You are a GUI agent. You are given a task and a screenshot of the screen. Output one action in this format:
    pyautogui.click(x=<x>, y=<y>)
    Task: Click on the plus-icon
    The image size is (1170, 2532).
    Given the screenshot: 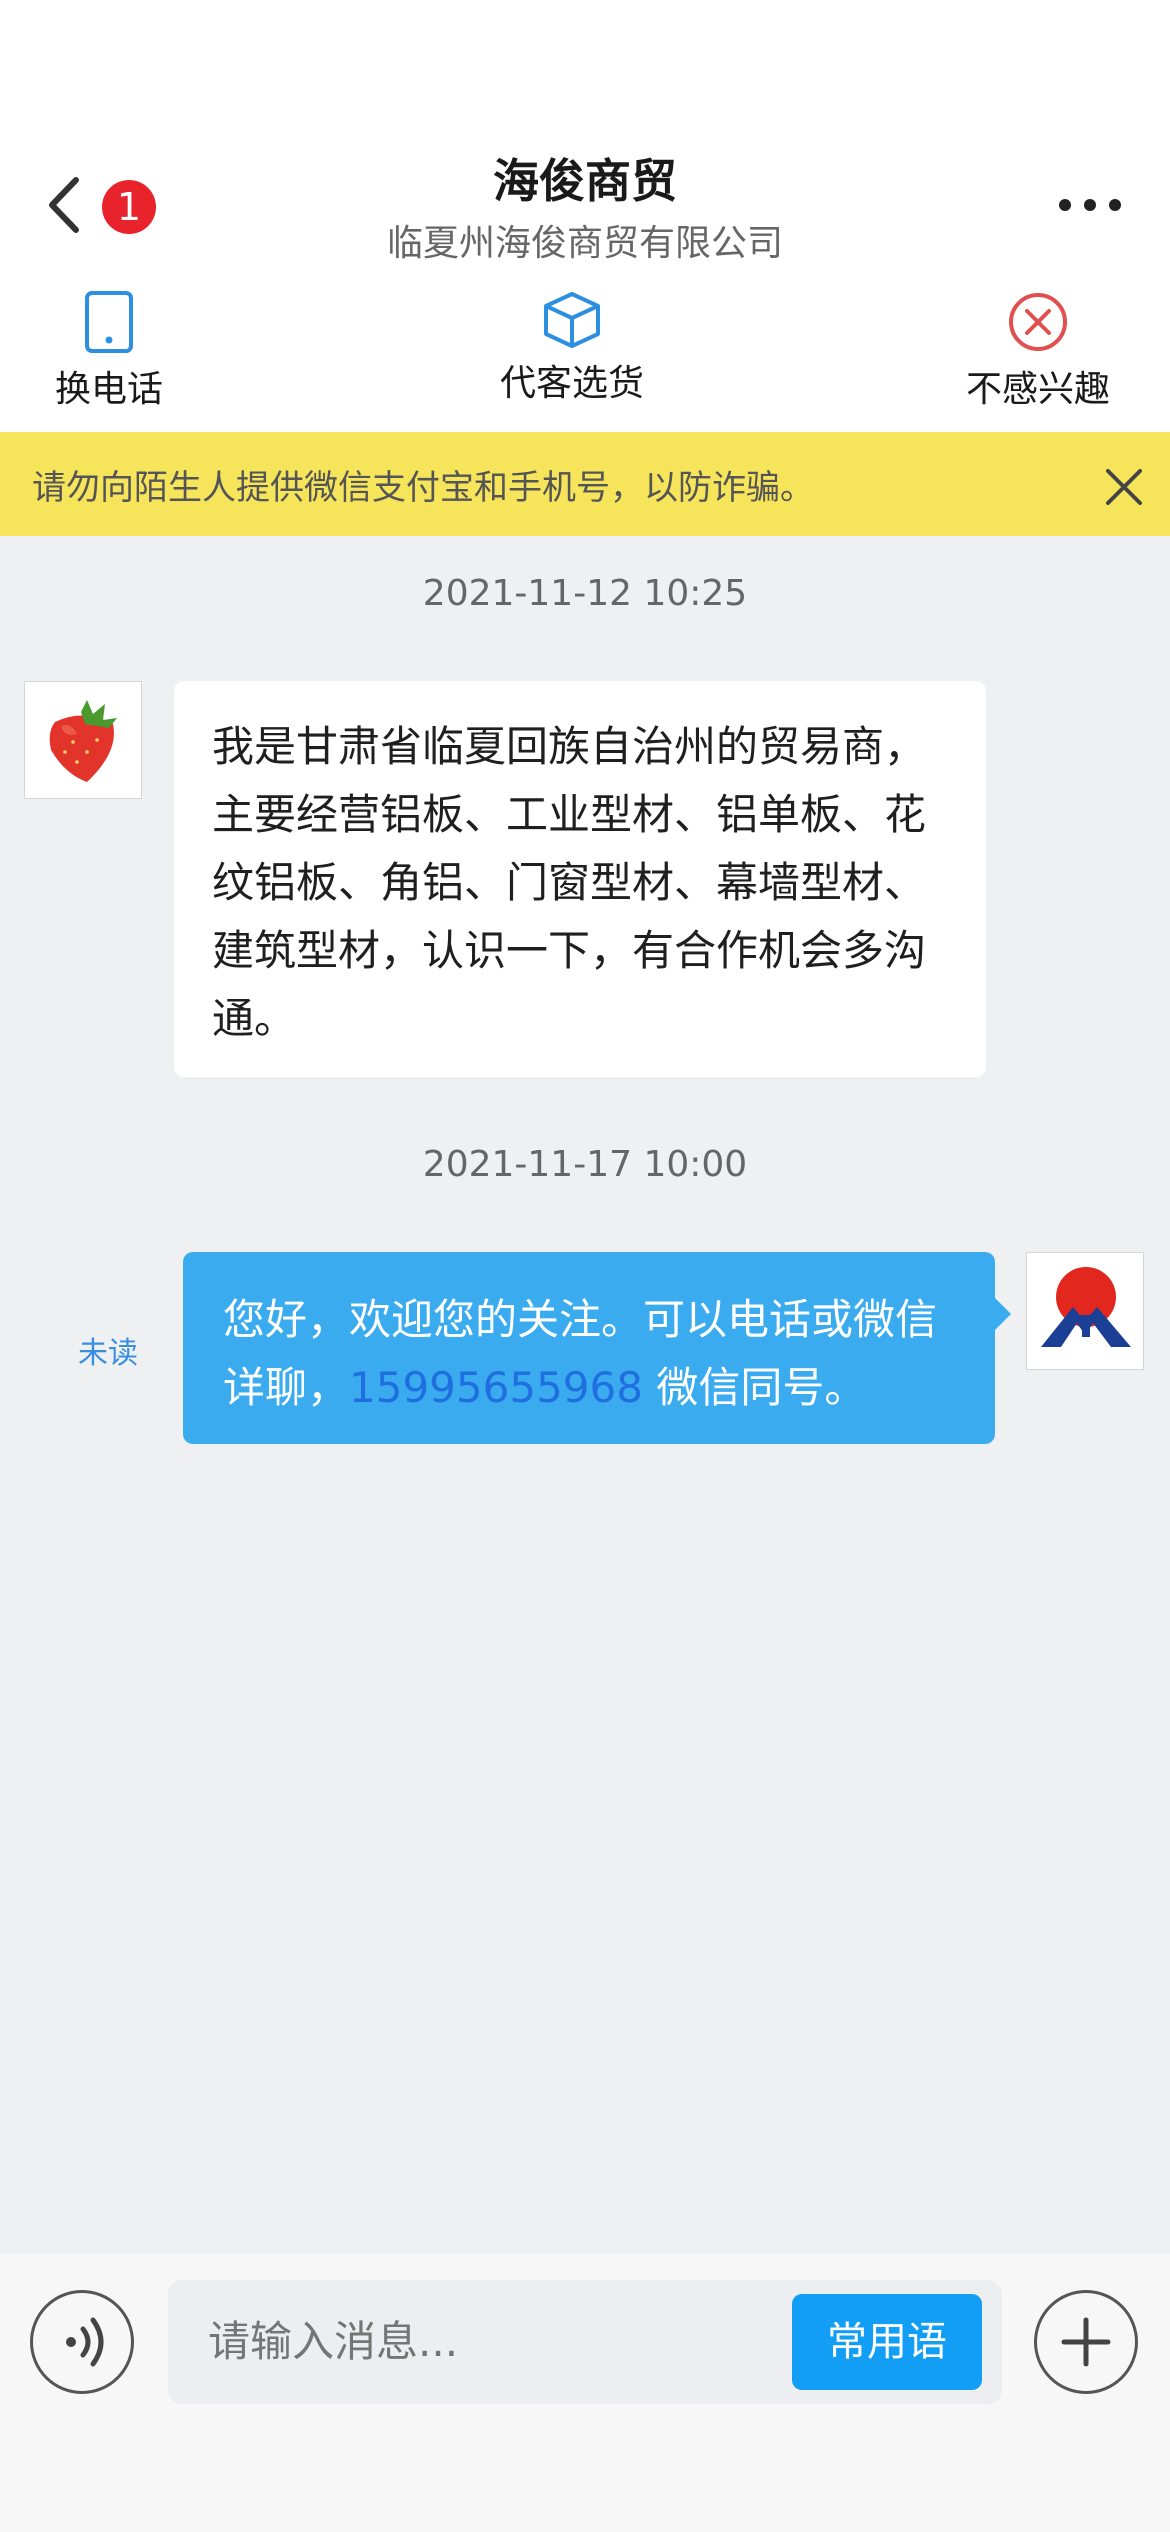 What is the action you would take?
    pyautogui.click(x=1086, y=2342)
    